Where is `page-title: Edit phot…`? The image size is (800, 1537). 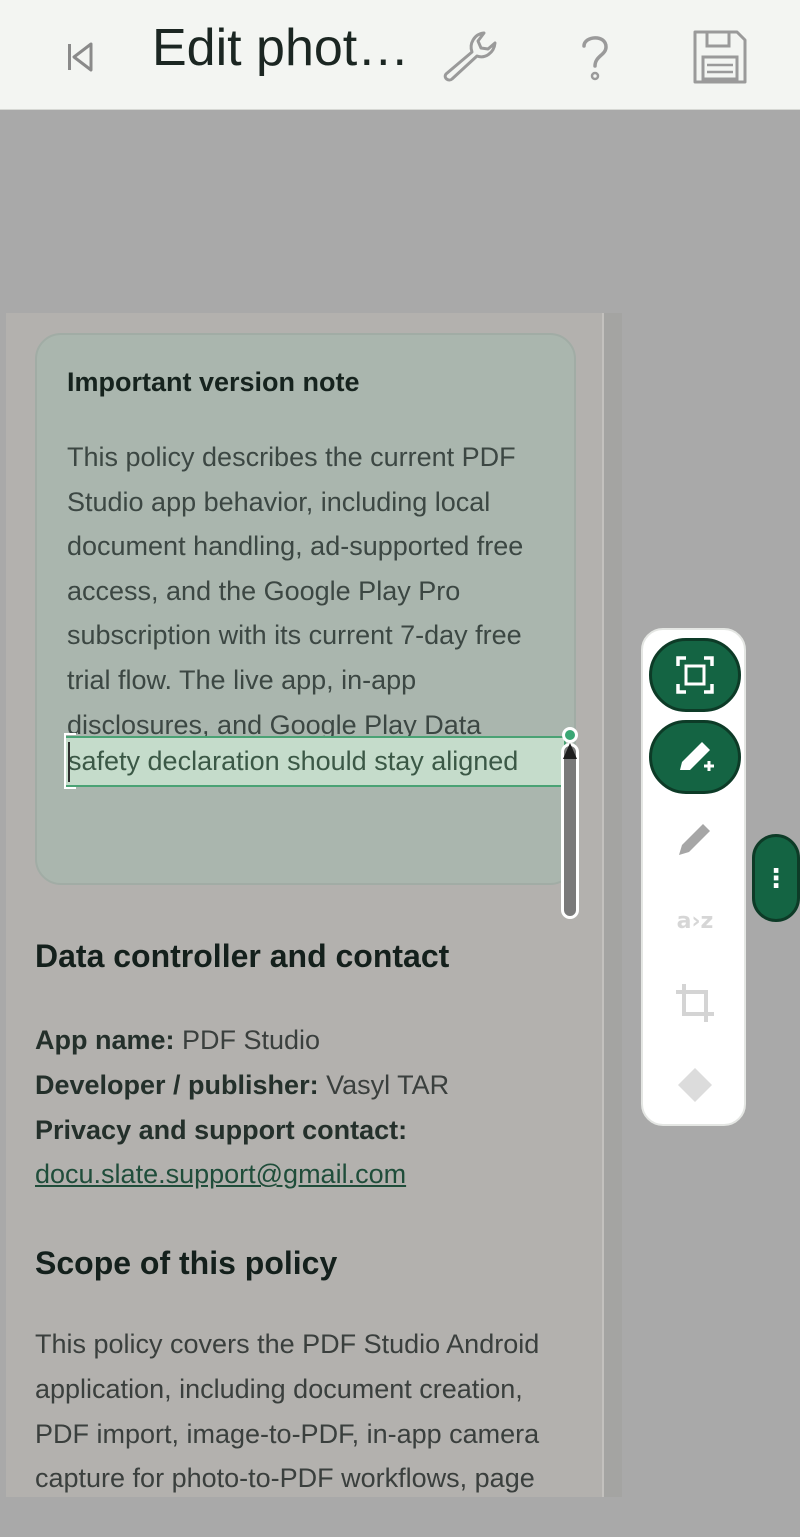
page-title: Edit phot… is located at coordinates (281, 48).